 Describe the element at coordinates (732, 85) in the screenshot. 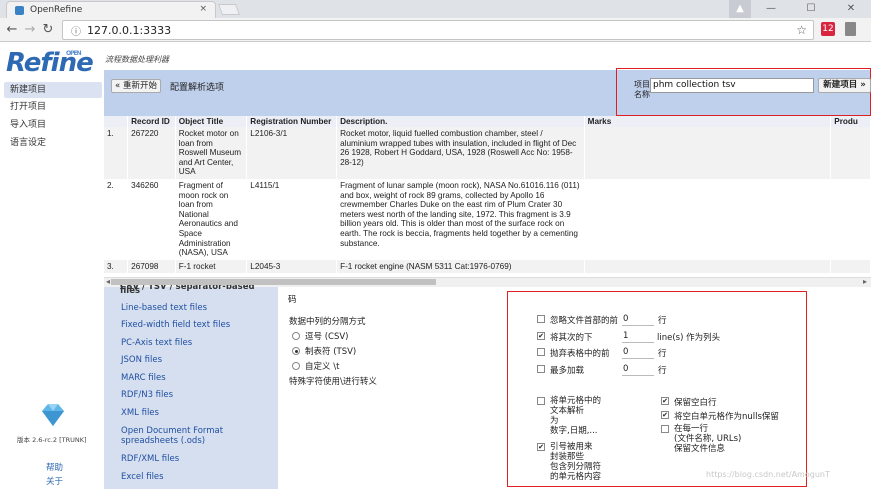

I see `project-name-input: phm collection tsv` at that location.